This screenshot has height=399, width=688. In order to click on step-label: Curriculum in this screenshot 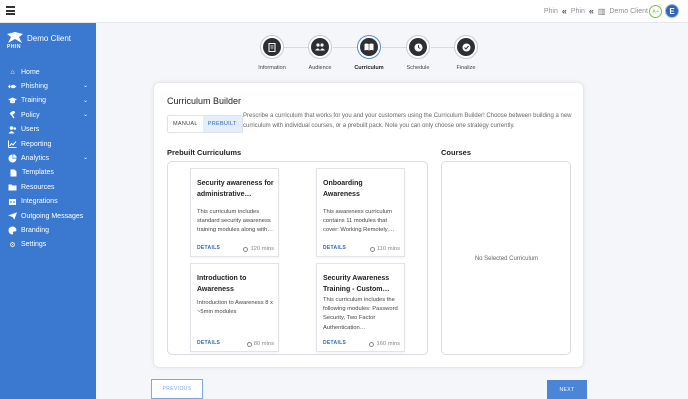, I will do `click(369, 68)`.